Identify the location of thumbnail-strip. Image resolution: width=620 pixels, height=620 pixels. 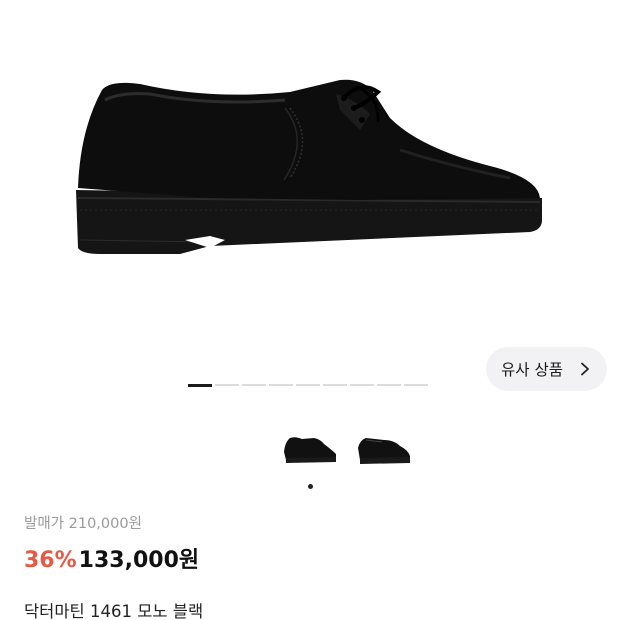
(310, 450).